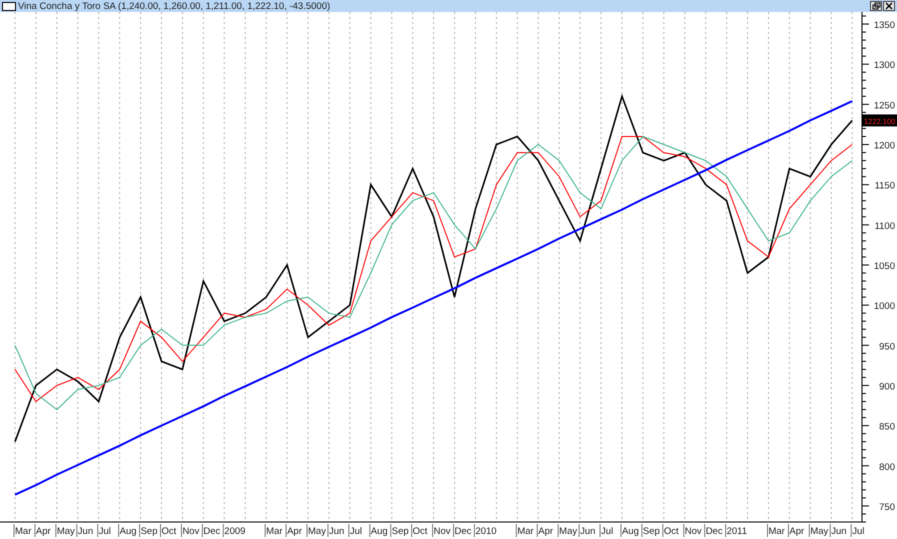 Image resolution: width=897 pixels, height=539 pixels. What do you see at coordinates (737, 531) in the screenshot?
I see `x-axis-label: 2011` at bounding box center [737, 531].